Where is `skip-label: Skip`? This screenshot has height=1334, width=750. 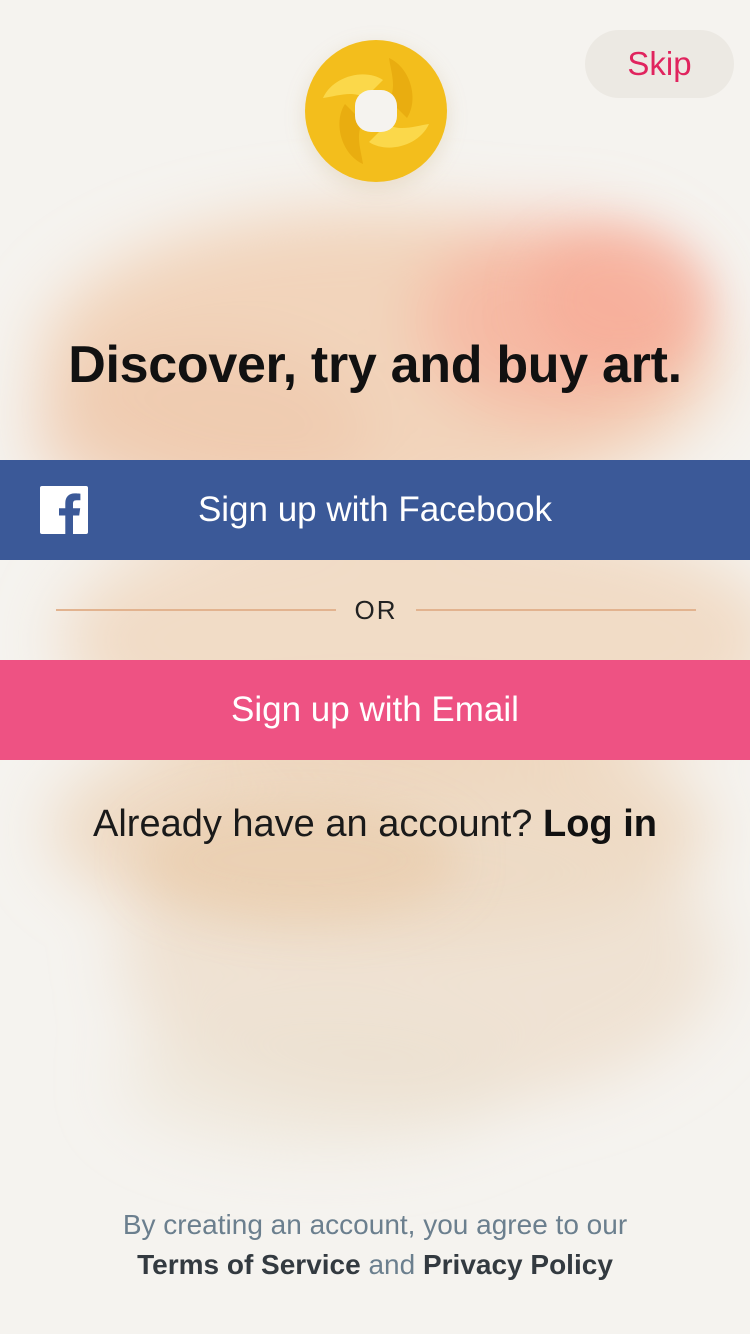
skip-label: Skip is located at coordinates (659, 63).